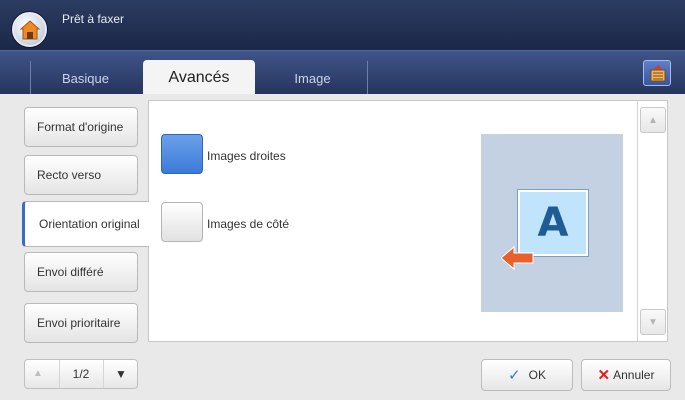  Describe the element at coordinates (182, 154) in the screenshot. I see `option-images-droites-toggle` at that location.